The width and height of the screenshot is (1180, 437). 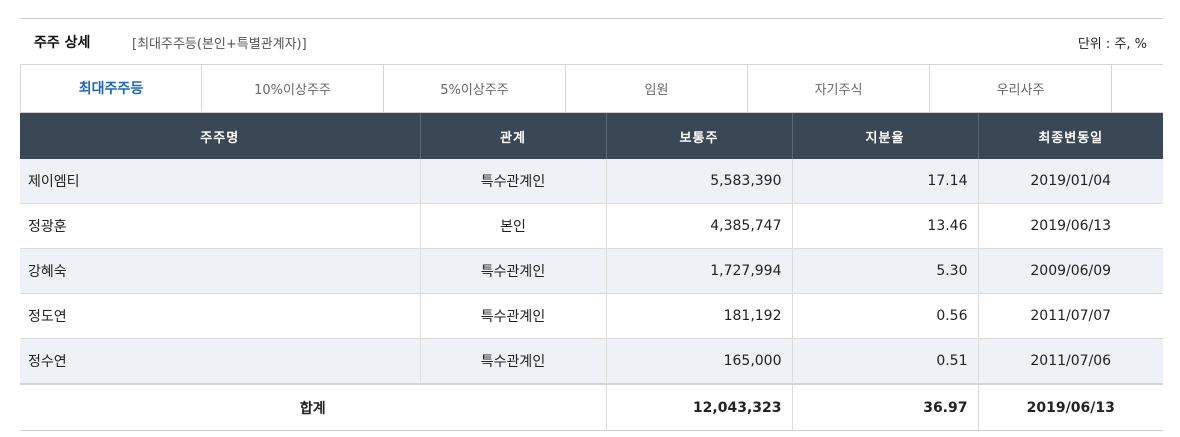 What do you see at coordinates (1070, 407) in the screenshot?
I see `total-date: 2019/06/13` at bounding box center [1070, 407].